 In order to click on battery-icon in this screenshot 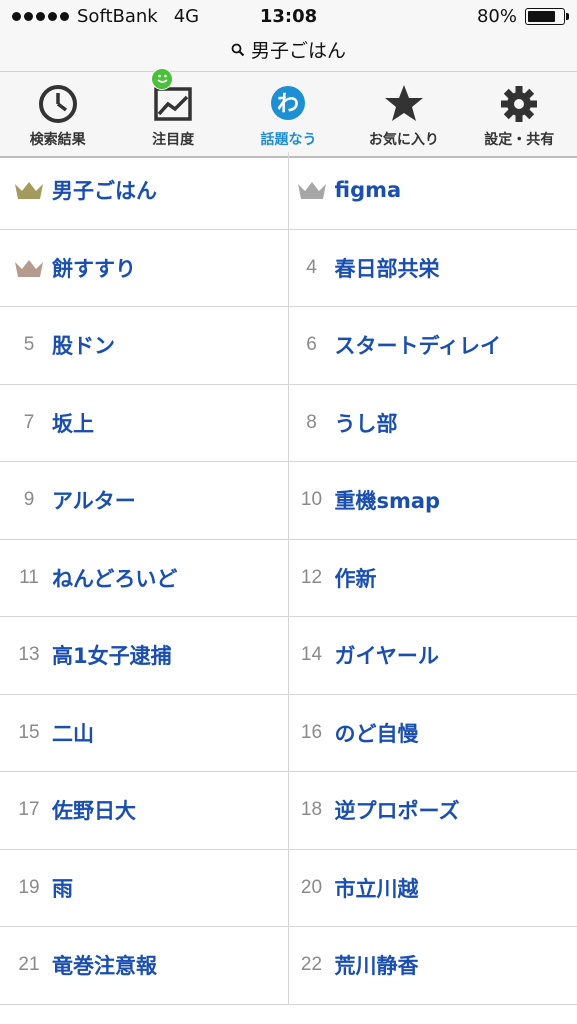, I will do `click(547, 16)`.